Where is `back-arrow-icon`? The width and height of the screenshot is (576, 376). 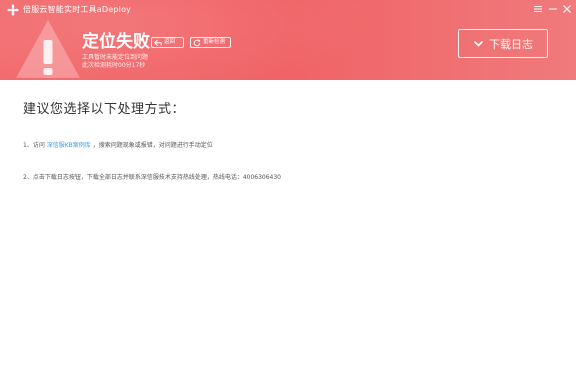
back-arrow-icon is located at coordinates (158, 42).